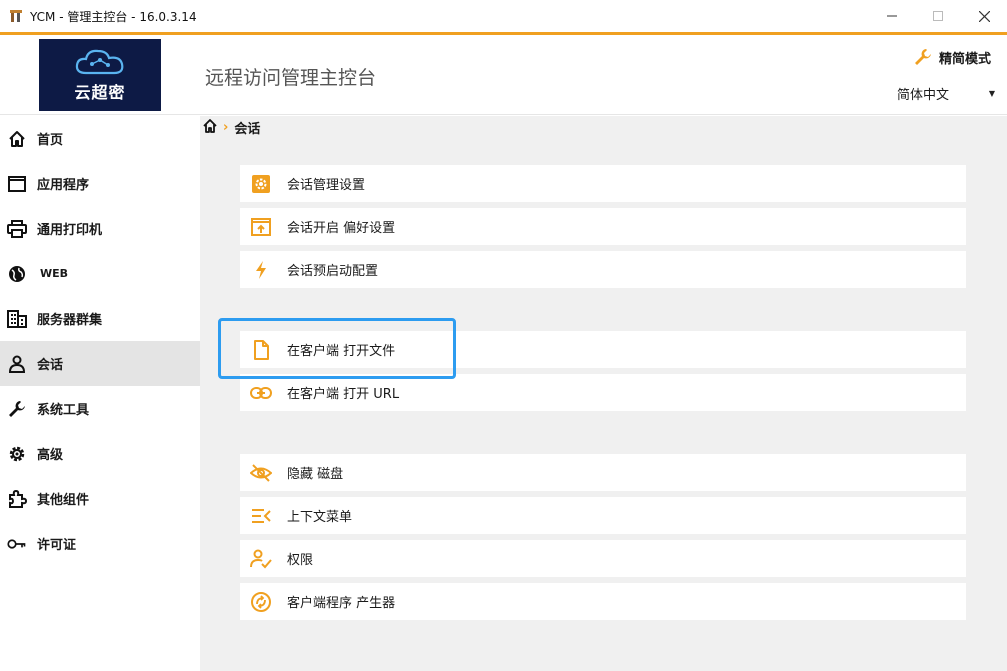 This screenshot has height=671, width=1007. I want to click on header: 云超密 远程访问管理主控台 精简模式 简体中文 ▼, so click(503, 75).